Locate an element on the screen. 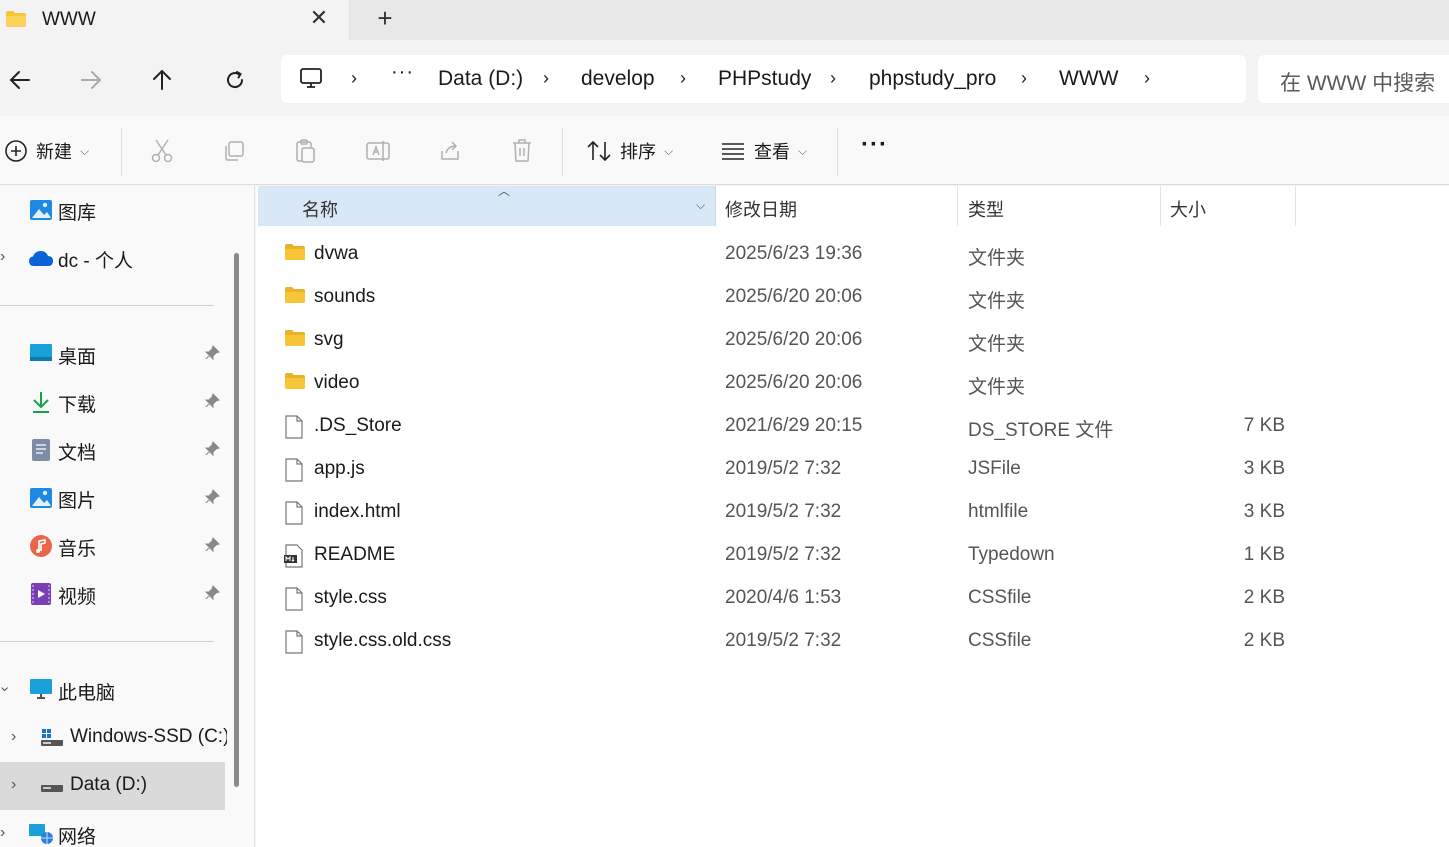 The width and height of the screenshot is (1449, 847). close-tab-icon: ✕ is located at coordinates (319, 19).